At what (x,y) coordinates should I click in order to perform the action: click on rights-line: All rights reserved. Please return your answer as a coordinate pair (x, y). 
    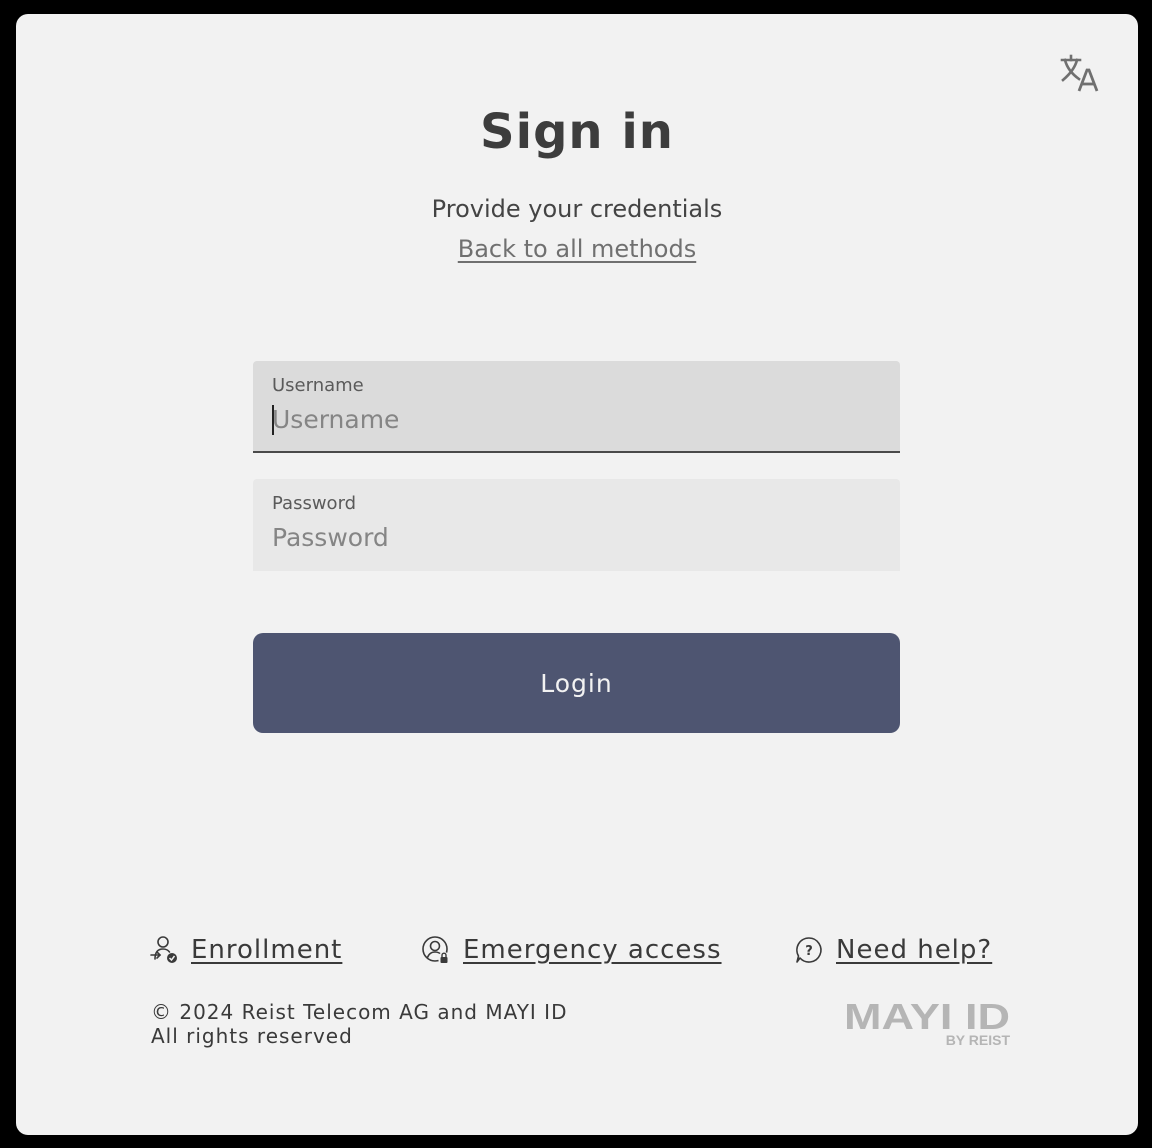
    Looking at the image, I should click on (252, 1036).